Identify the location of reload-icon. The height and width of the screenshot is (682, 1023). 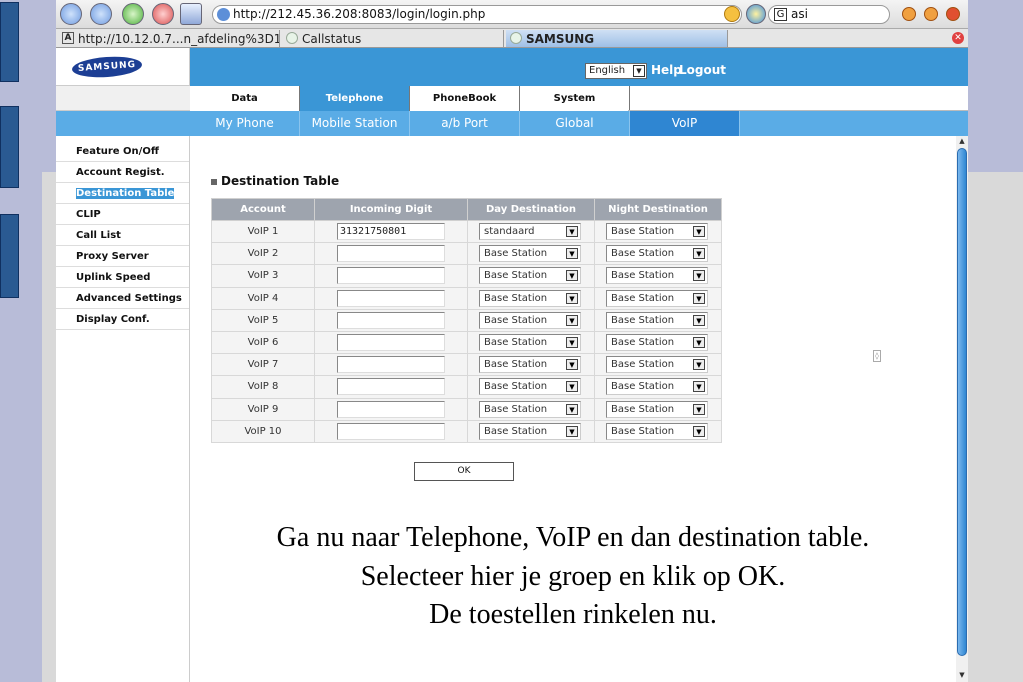
(133, 14).